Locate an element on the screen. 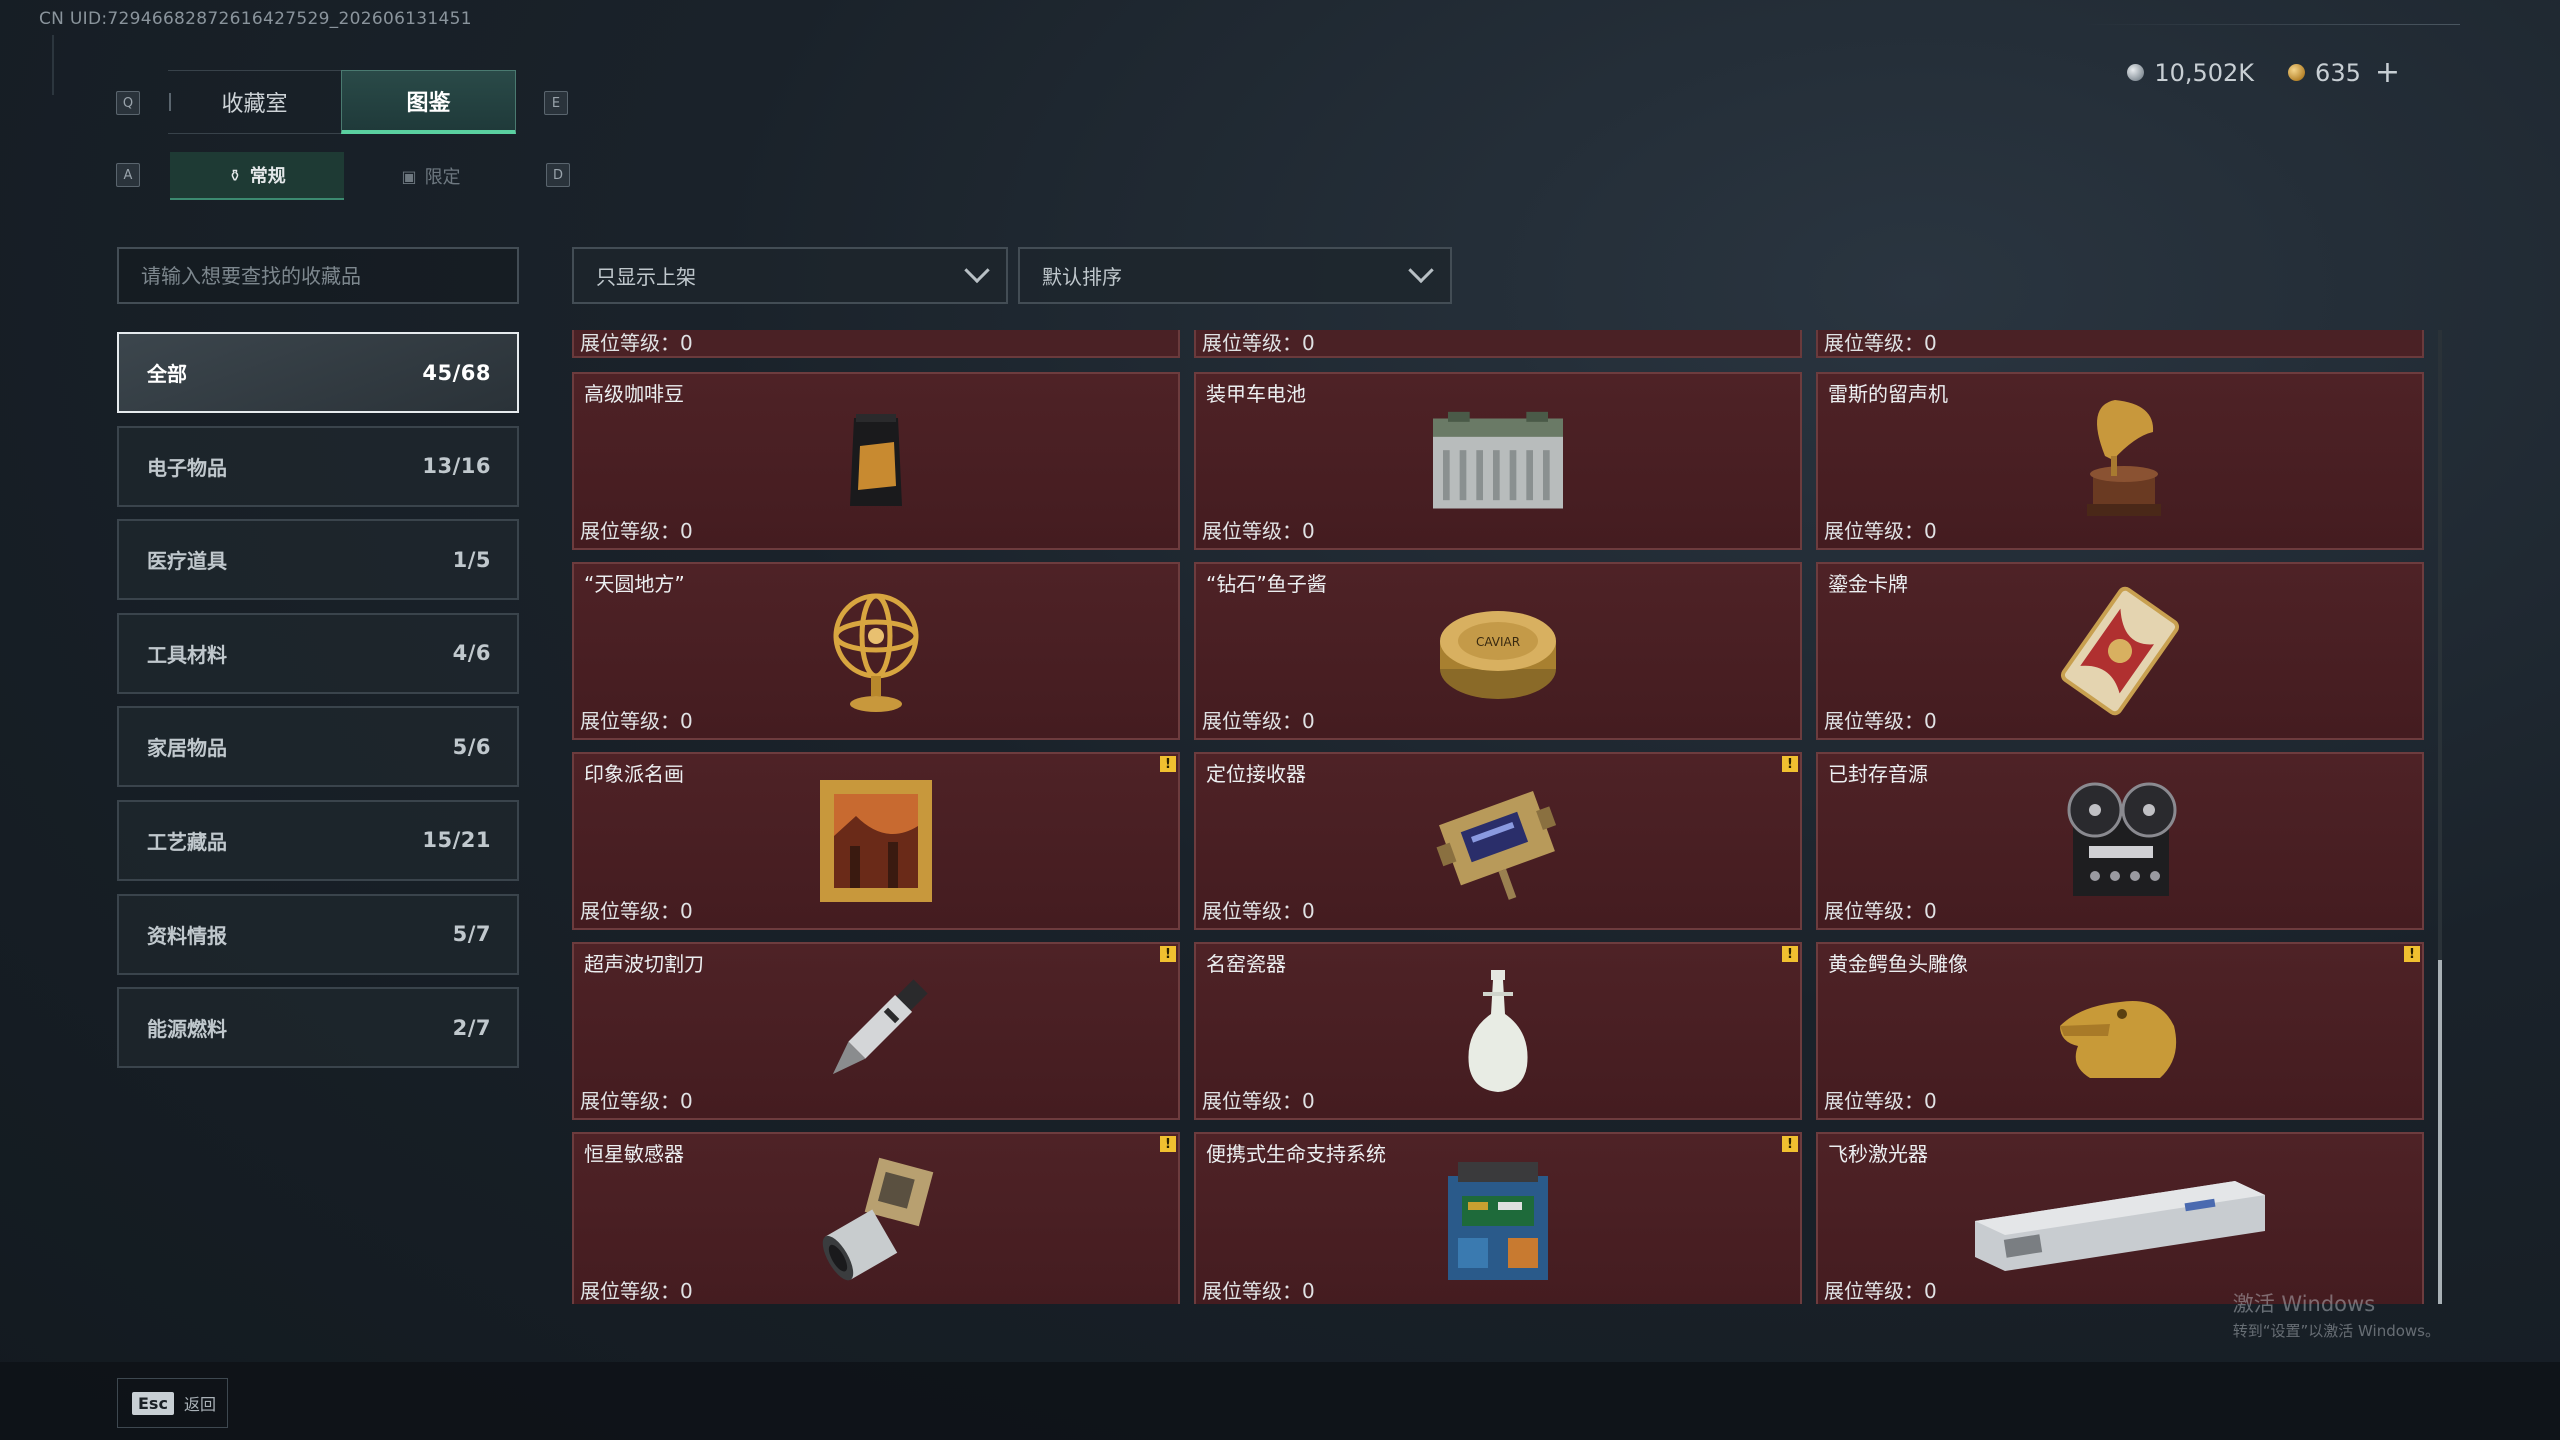  category-count: 13/16 is located at coordinates (456, 466).